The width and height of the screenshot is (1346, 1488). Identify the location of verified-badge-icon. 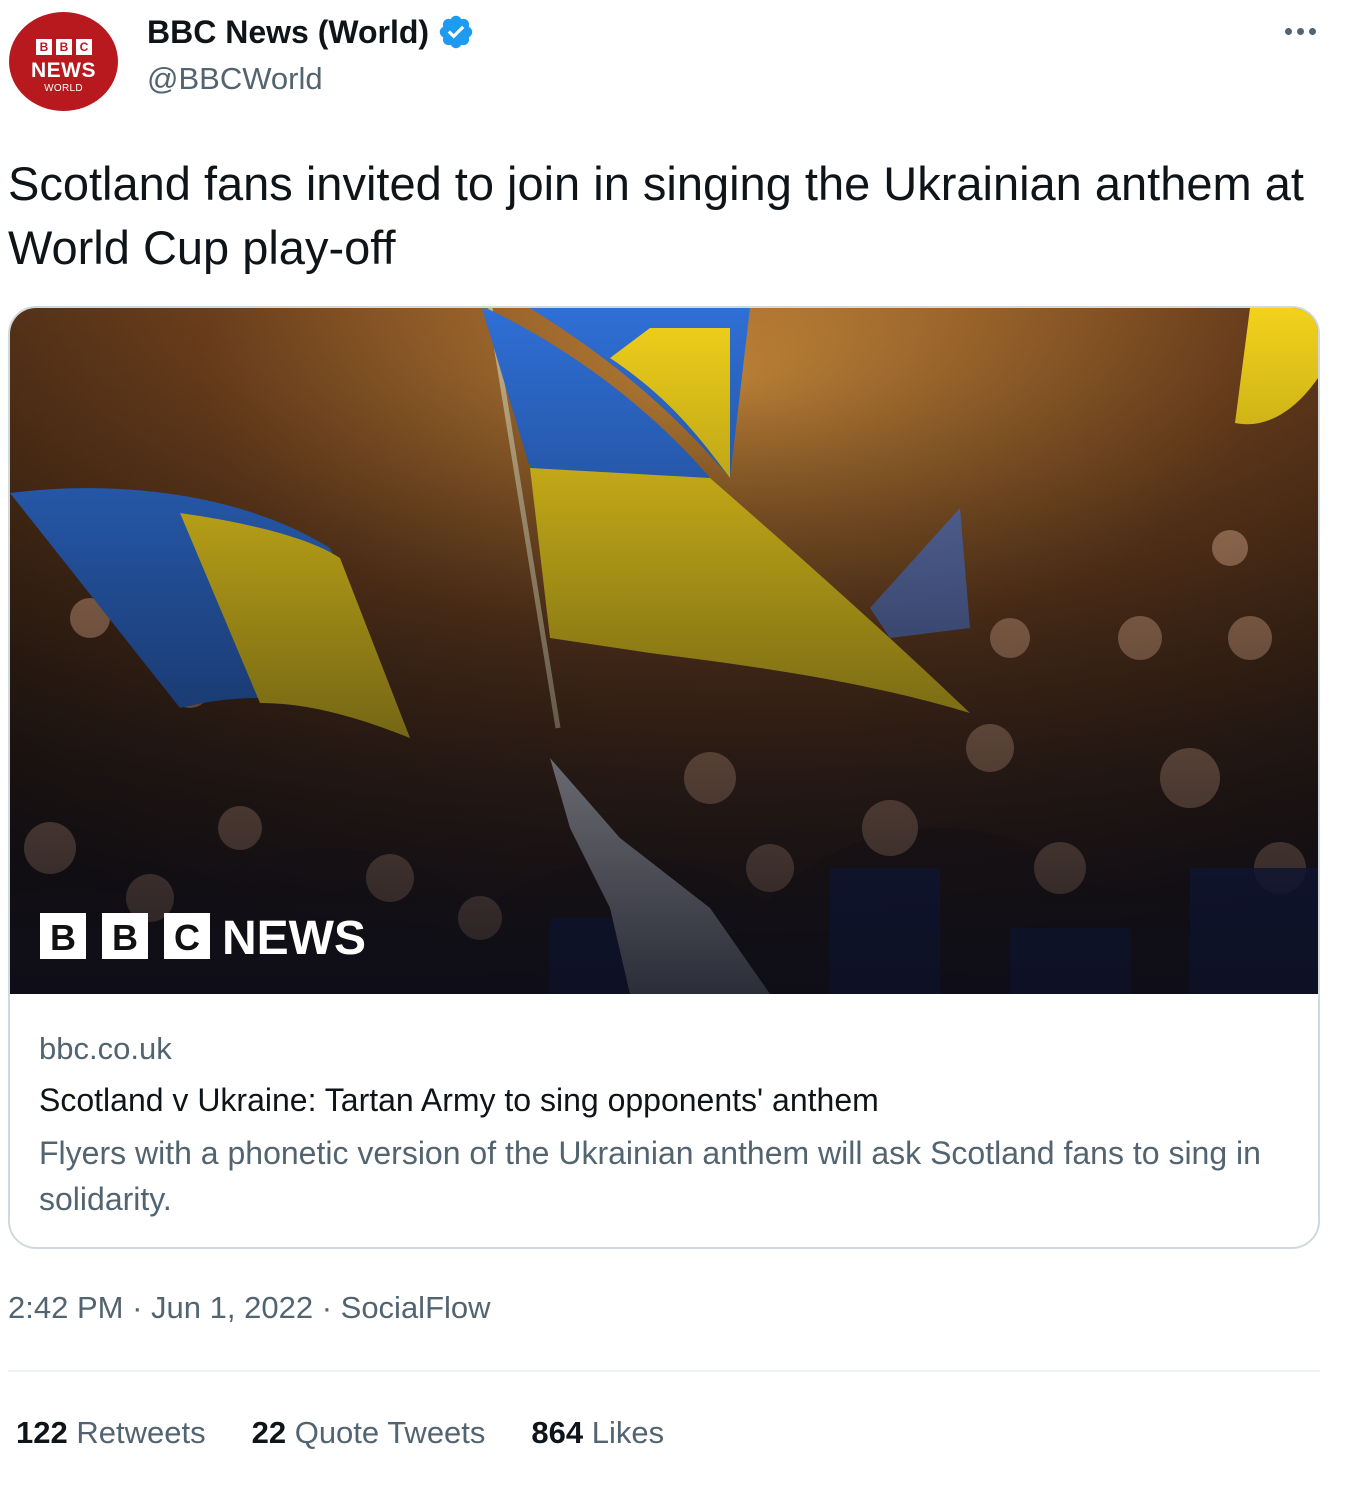
(456, 32).